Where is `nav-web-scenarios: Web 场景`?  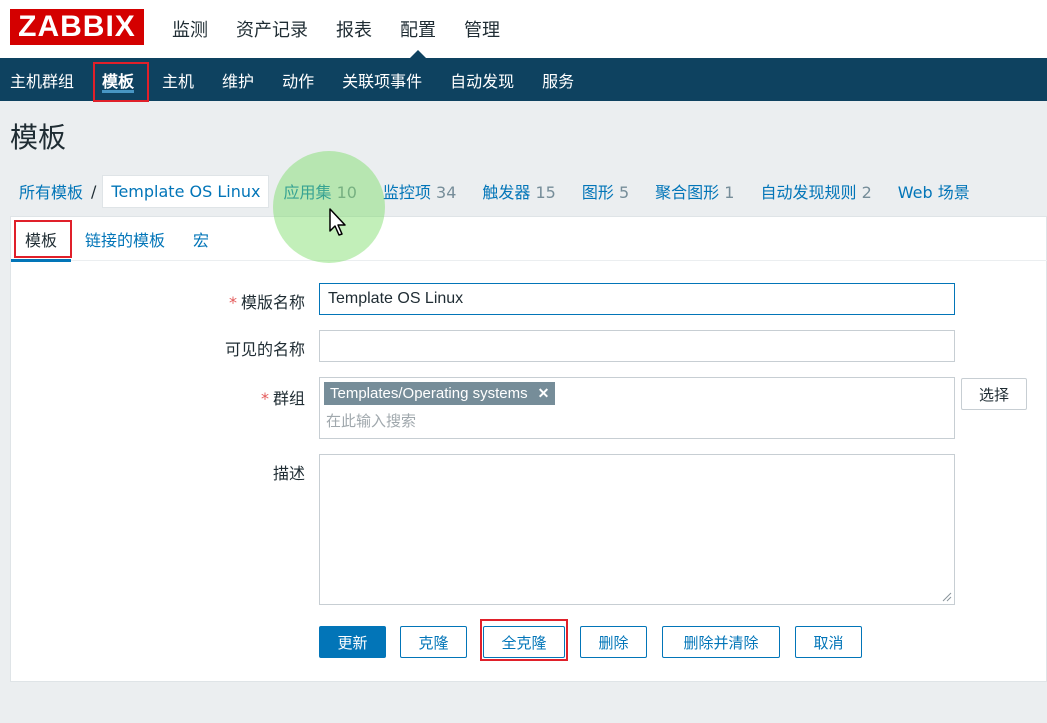
nav-web-scenarios: Web 场景 is located at coordinates (934, 191).